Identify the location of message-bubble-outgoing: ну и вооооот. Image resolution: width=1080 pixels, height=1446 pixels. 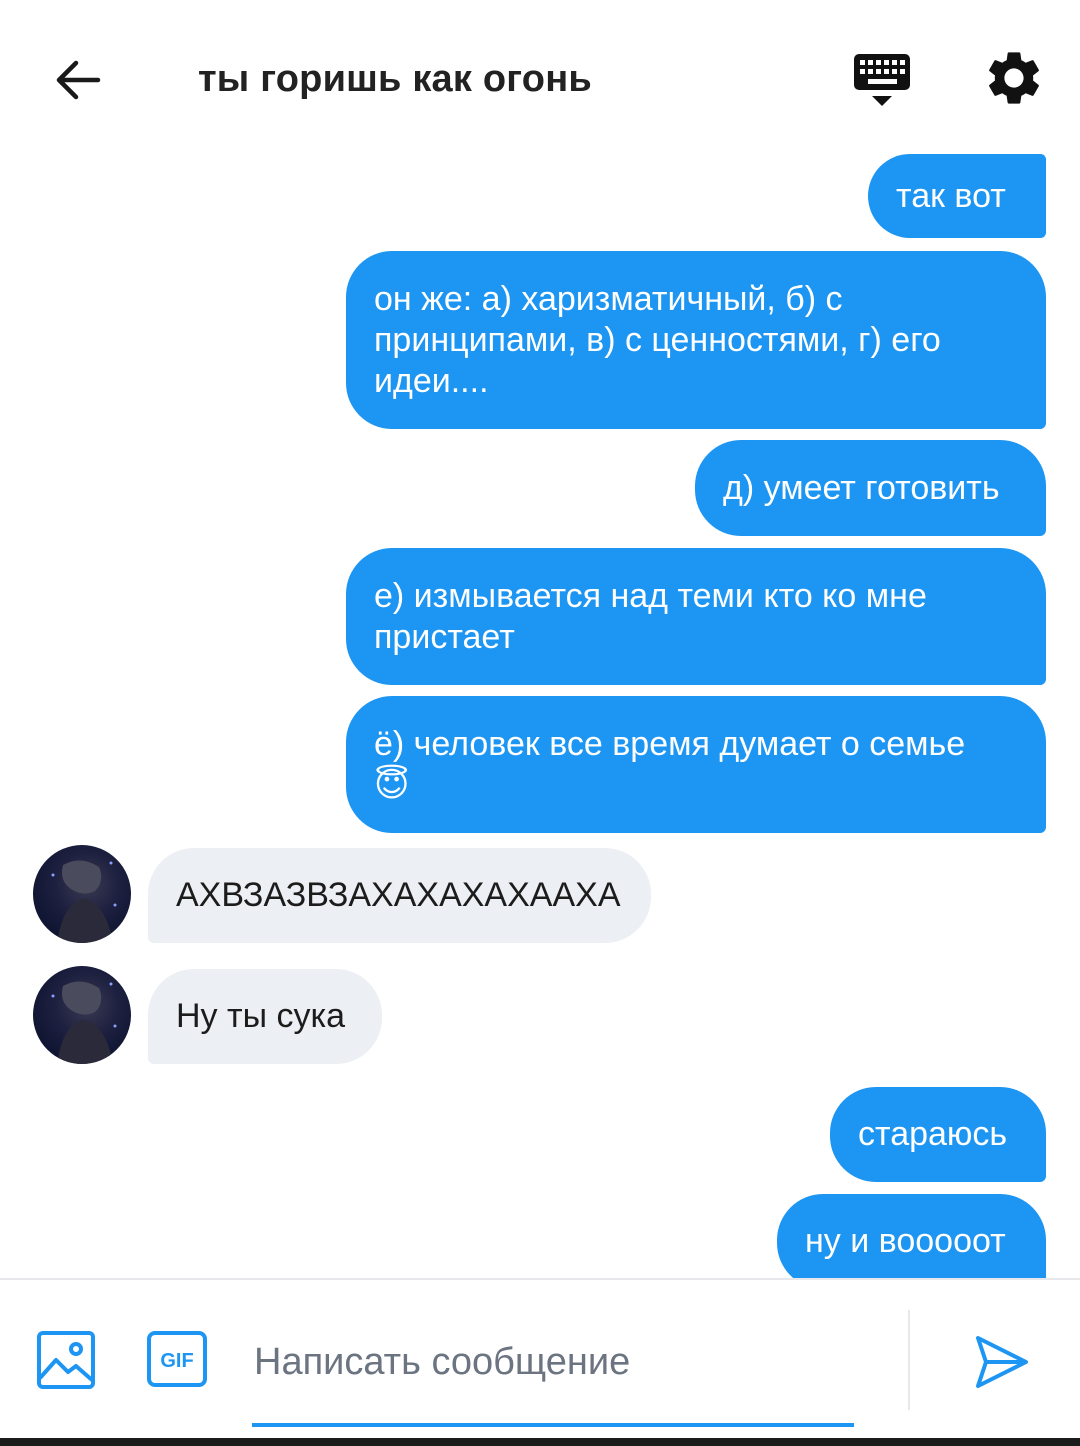
(911, 1236).